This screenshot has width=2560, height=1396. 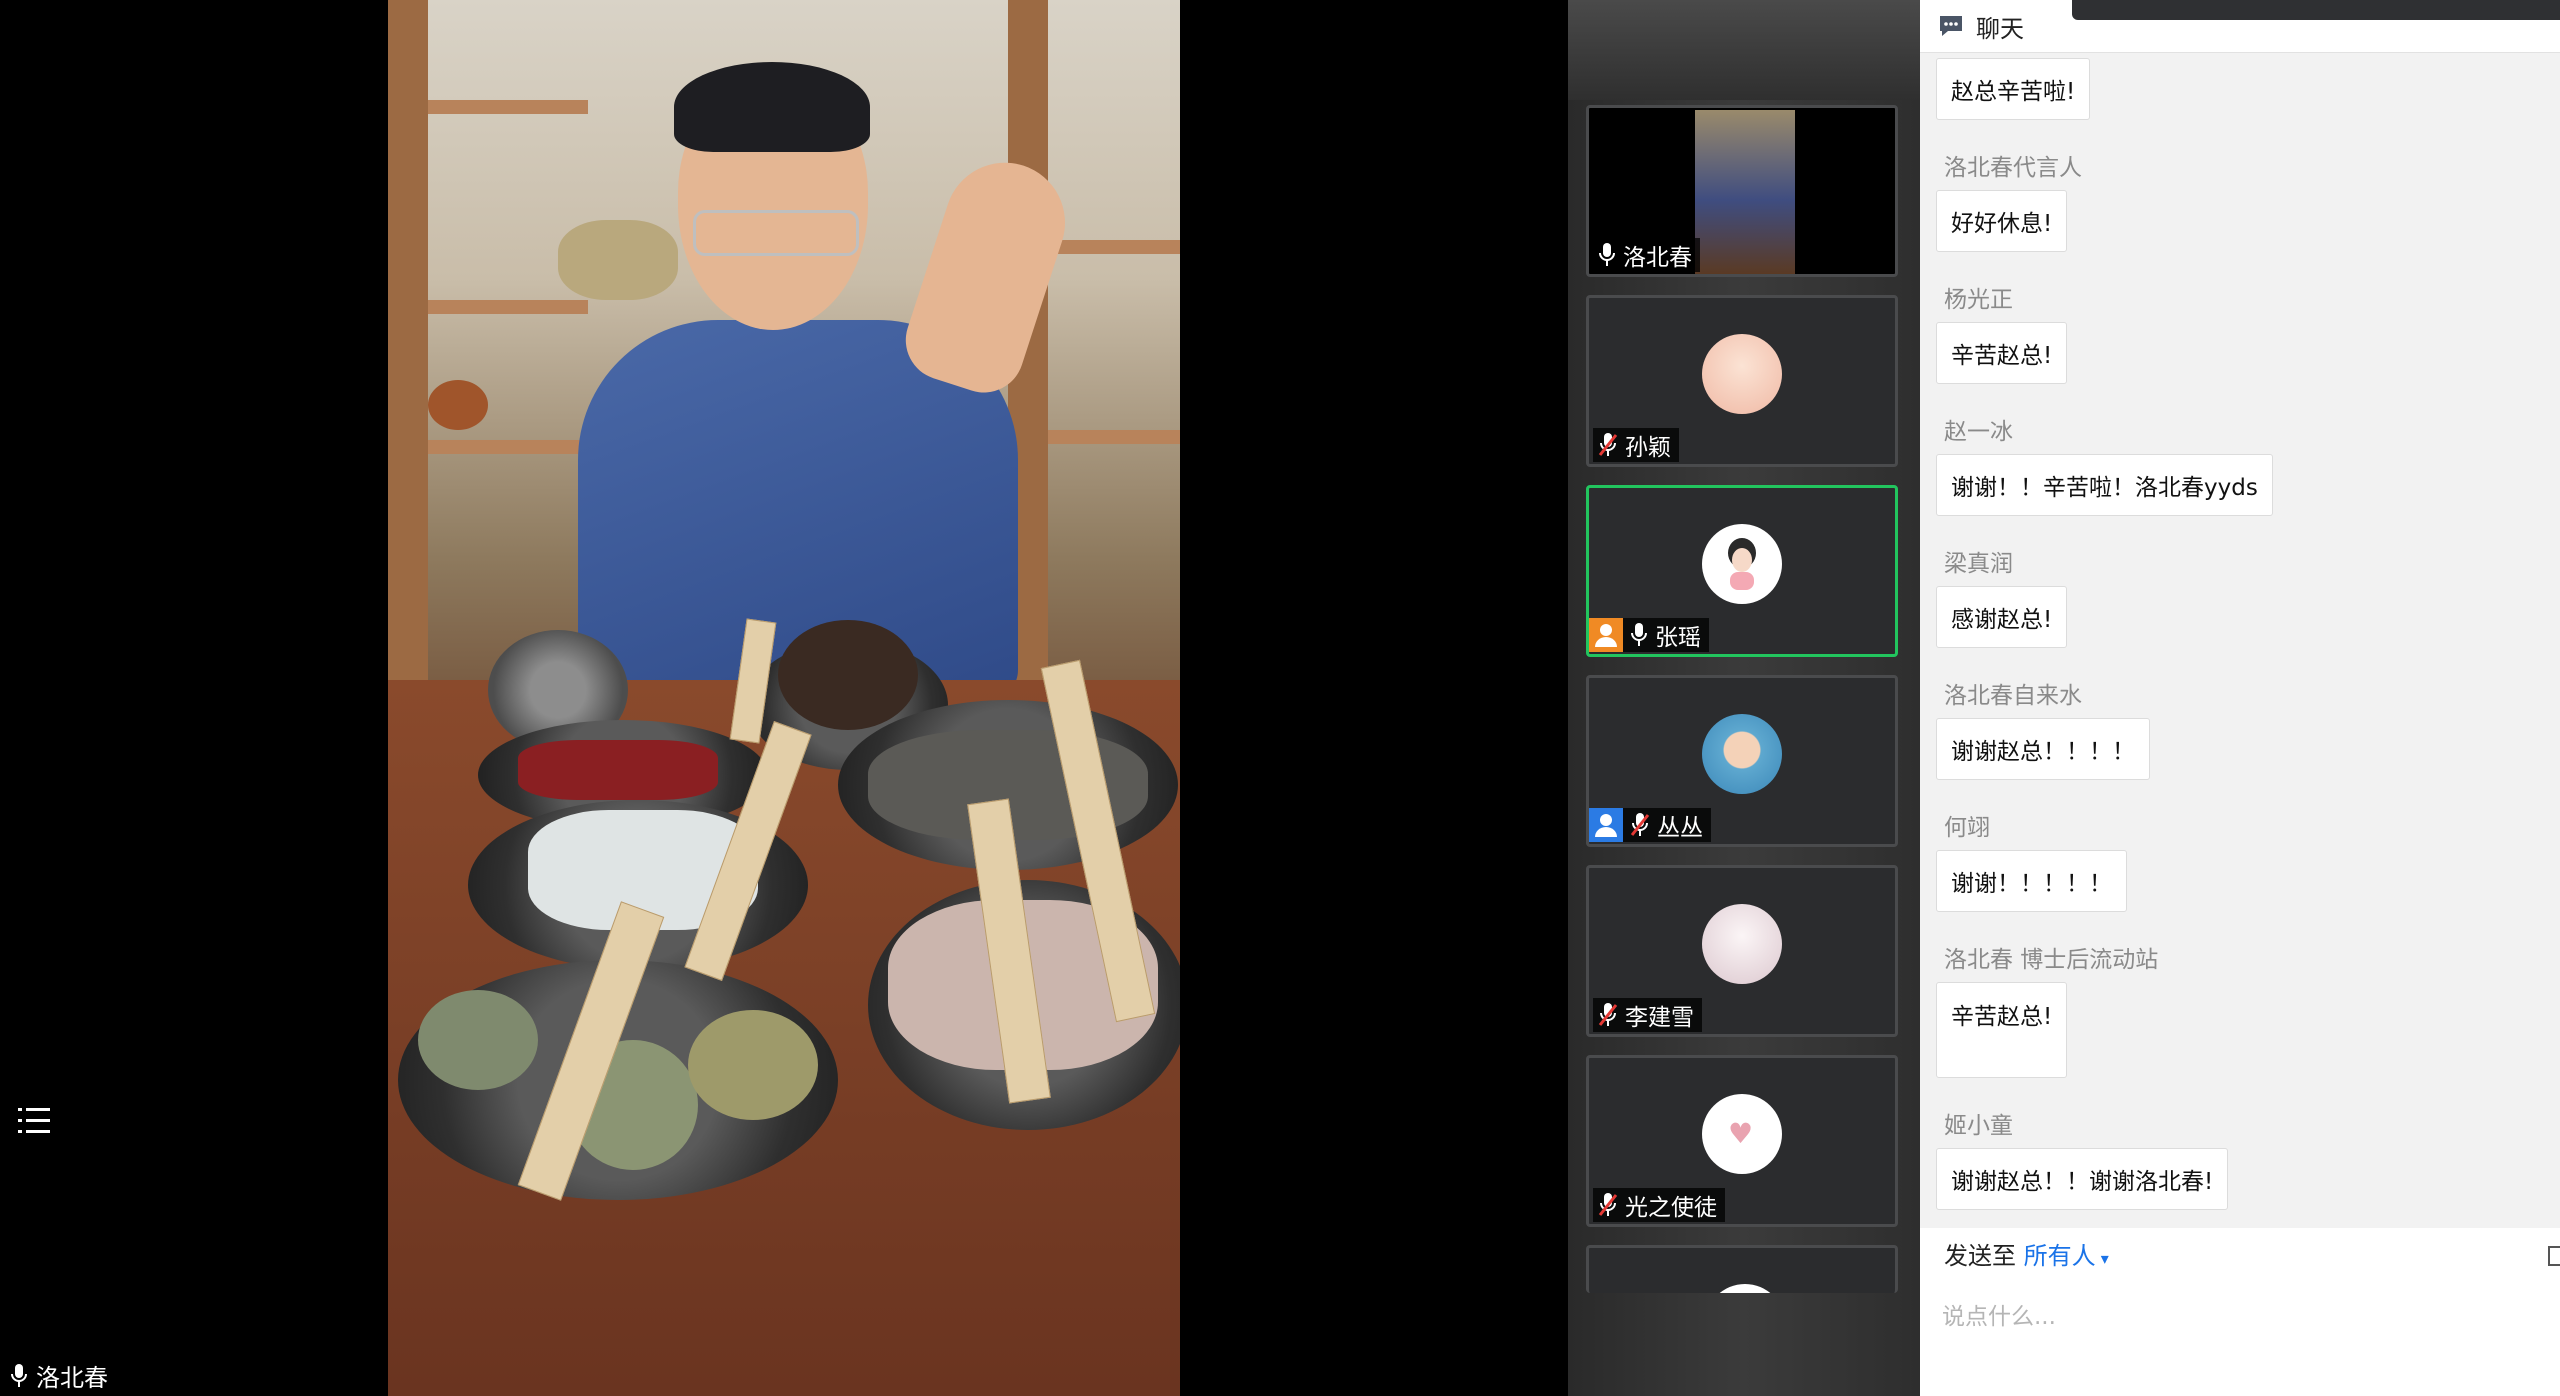 I want to click on waving-hand, so click(x=988, y=275).